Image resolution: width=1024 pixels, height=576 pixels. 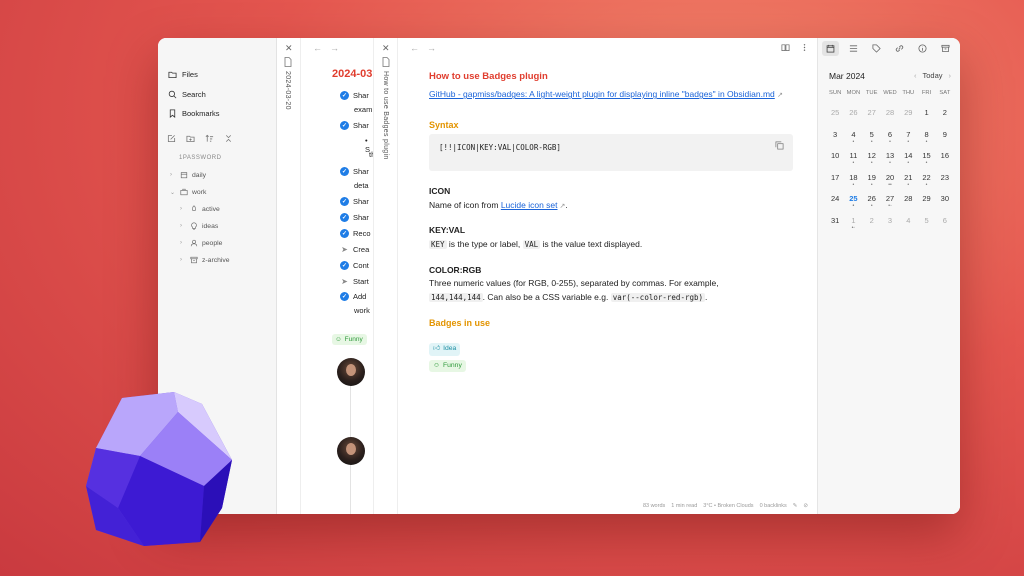 What do you see at coordinates (835, 199) in the screenshot?
I see `calendar-day: 24` at bounding box center [835, 199].